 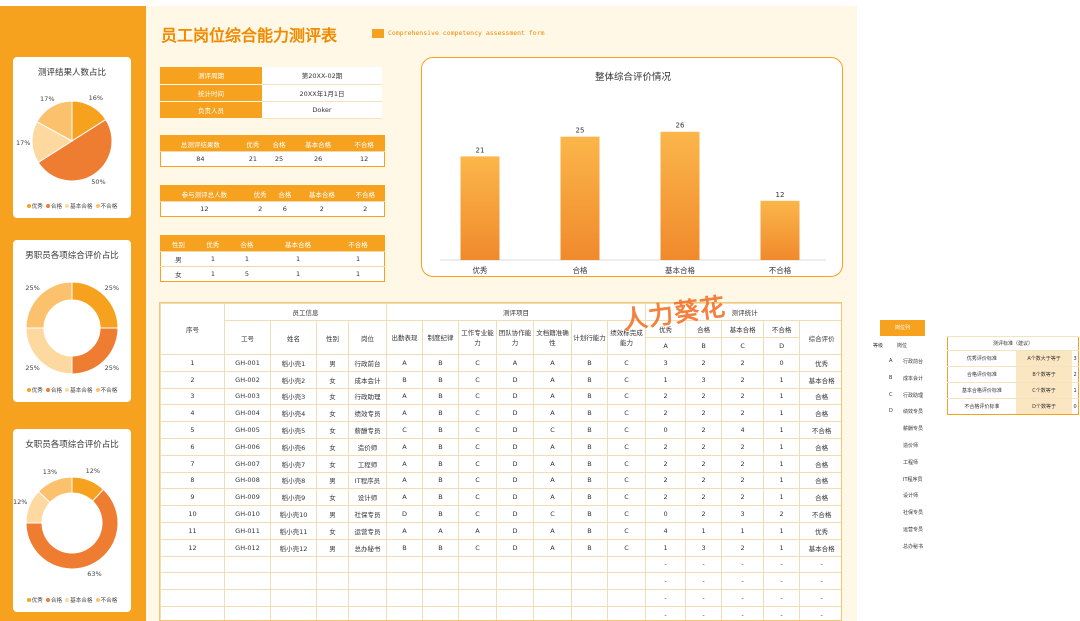 What do you see at coordinates (332, 514) in the screenshot?
I see `table-cell: 男` at bounding box center [332, 514].